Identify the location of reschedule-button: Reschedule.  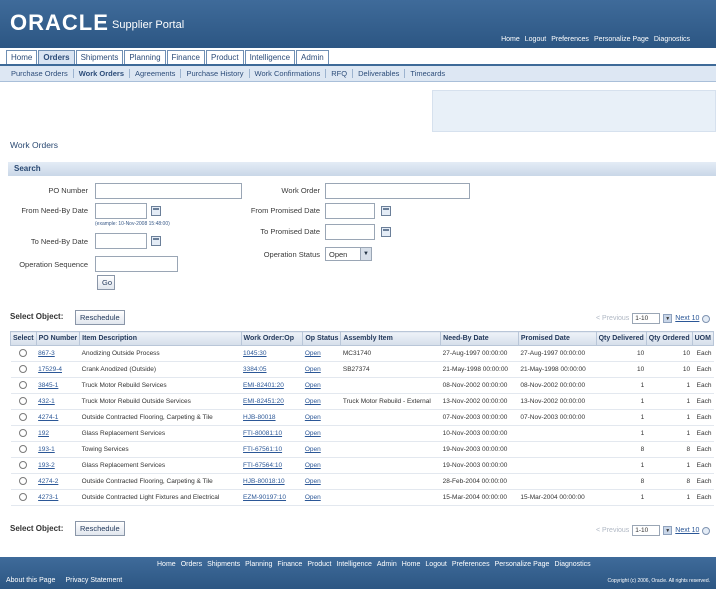
(100, 317).